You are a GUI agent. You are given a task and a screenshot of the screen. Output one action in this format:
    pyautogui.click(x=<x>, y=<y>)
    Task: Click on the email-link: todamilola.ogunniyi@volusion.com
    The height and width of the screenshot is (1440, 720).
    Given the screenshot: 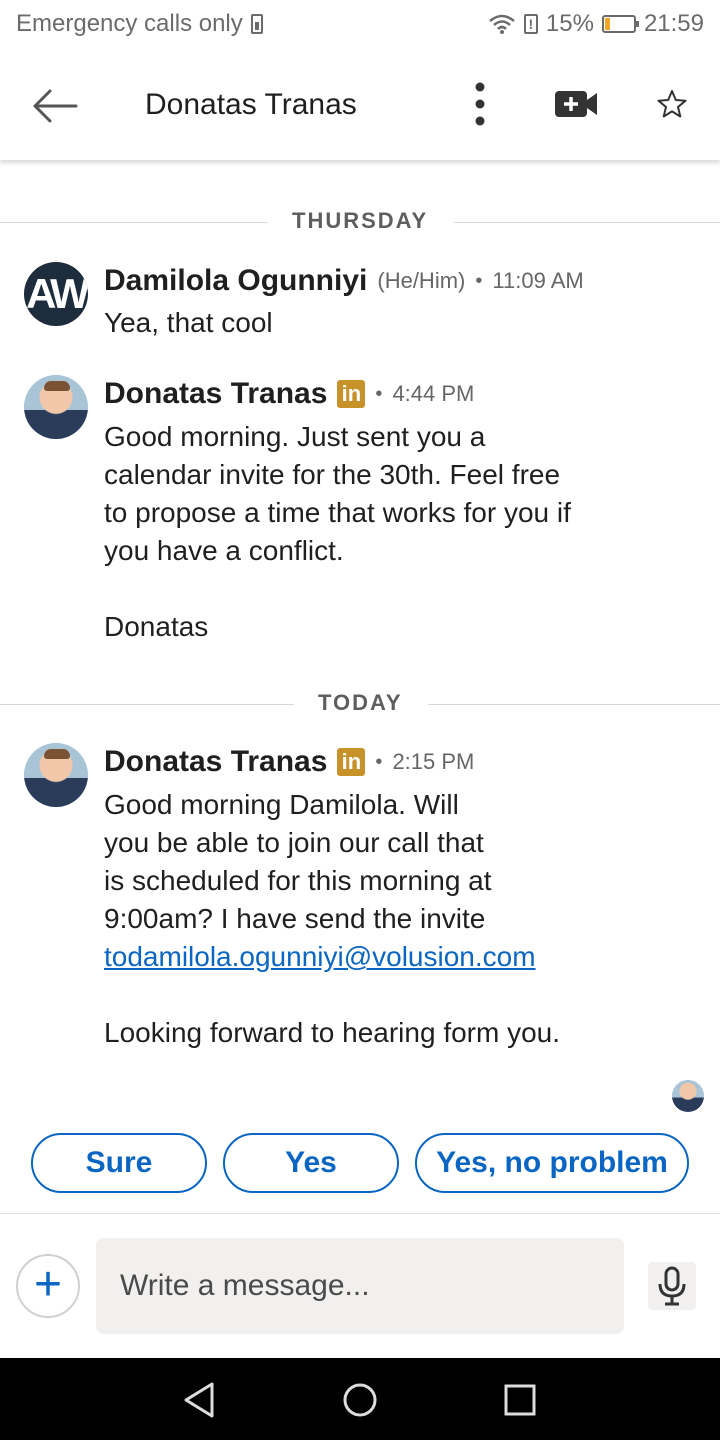 What is the action you would take?
    pyautogui.click(x=320, y=956)
    